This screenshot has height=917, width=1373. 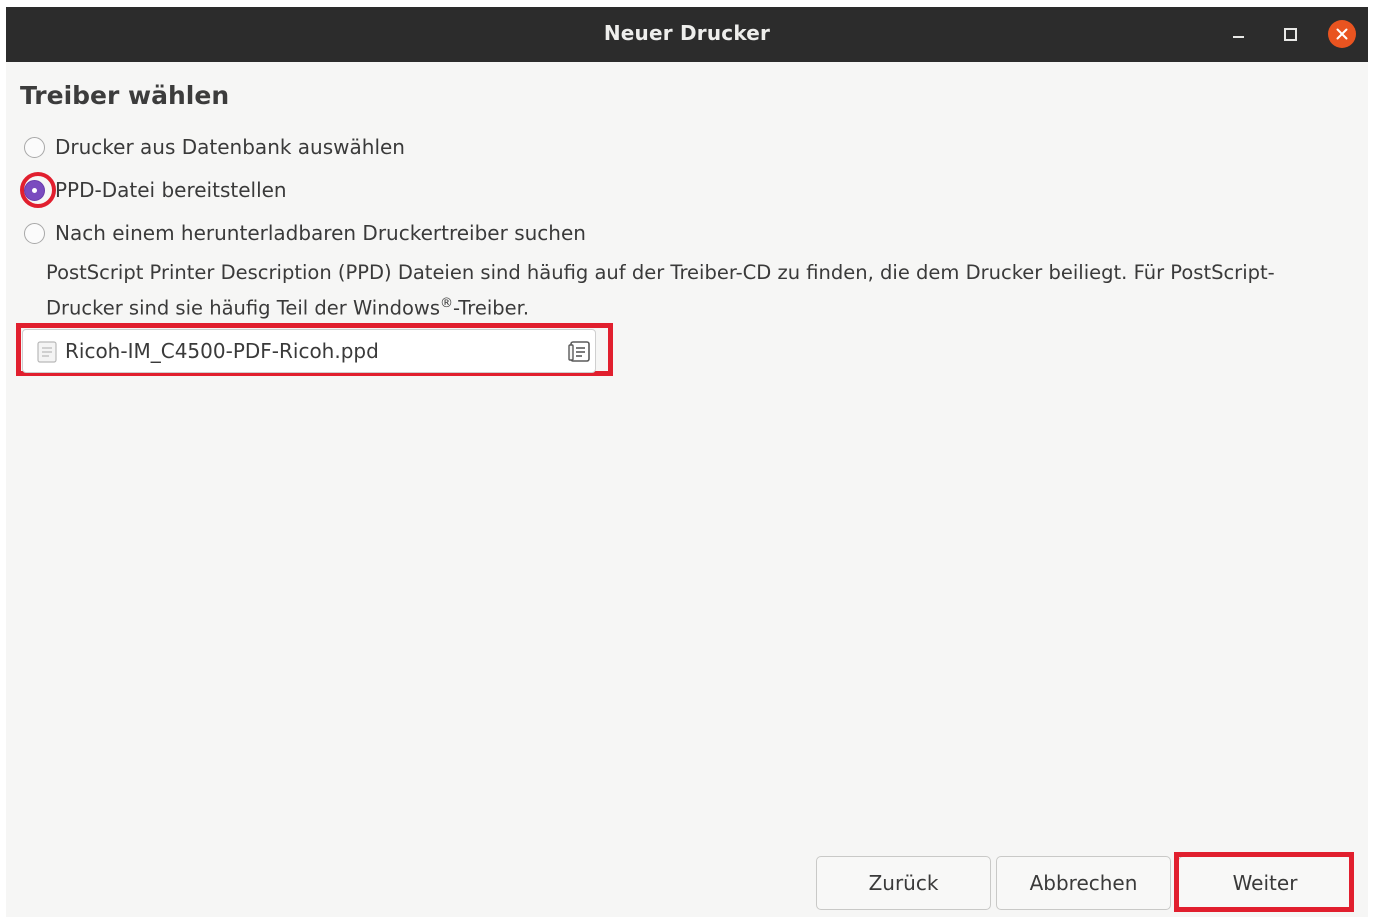 What do you see at coordinates (580, 352) in the screenshot?
I see `file-open-icon` at bounding box center [580, 352].